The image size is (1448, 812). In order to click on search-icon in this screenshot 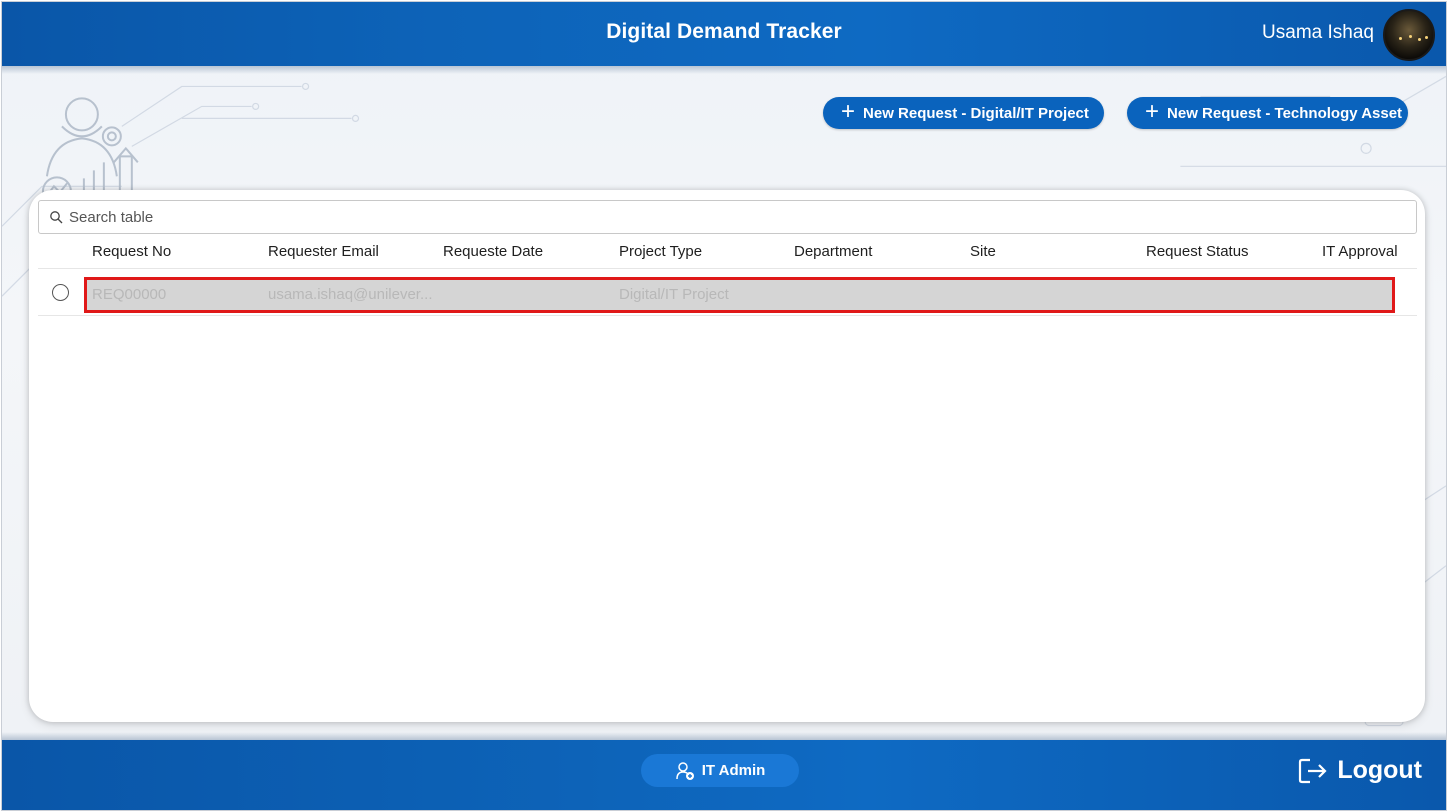, I will do `click(56, 217)`.